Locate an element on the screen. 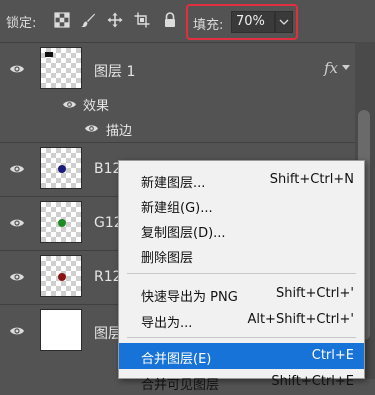 The image size is (375, 395). chevron-down-icon is located at coordinates (284, 22).